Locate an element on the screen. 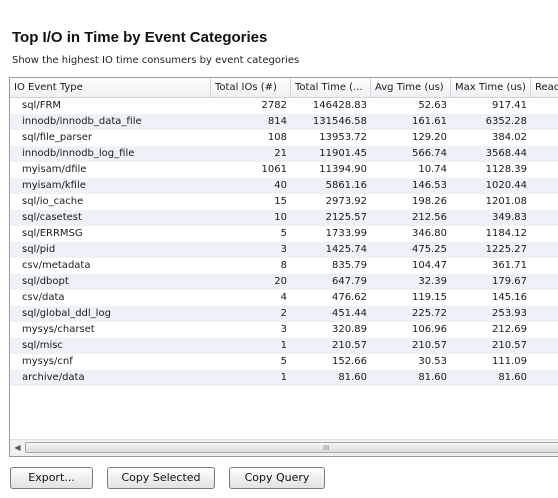 This screenshot has width=558, height=498. total-ios-cell: 2782 is located at coordinates (274, 105).